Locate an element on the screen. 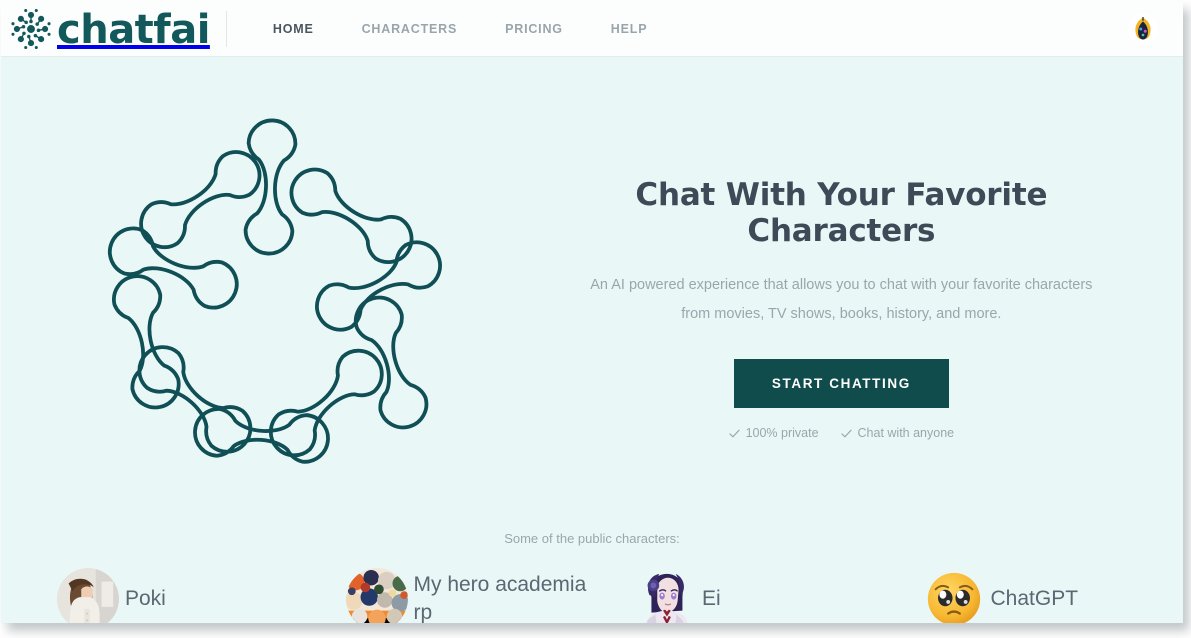 The width and height of the screenshot is (1191, 638). avatar-anime-group is located at coordinates (376, 595).